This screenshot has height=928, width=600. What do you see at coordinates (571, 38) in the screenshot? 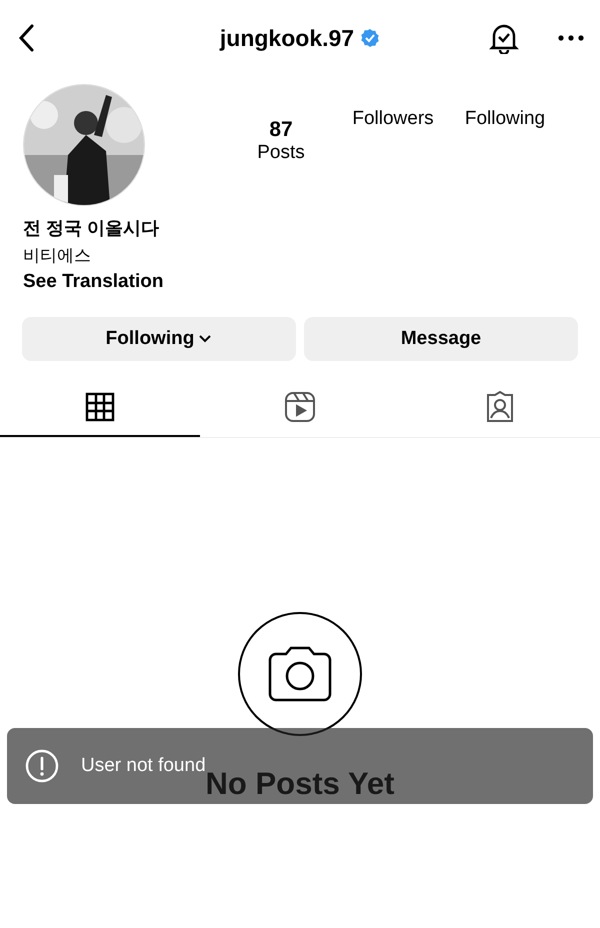
I see `more-options-icon` at bounding box center [571, 38].